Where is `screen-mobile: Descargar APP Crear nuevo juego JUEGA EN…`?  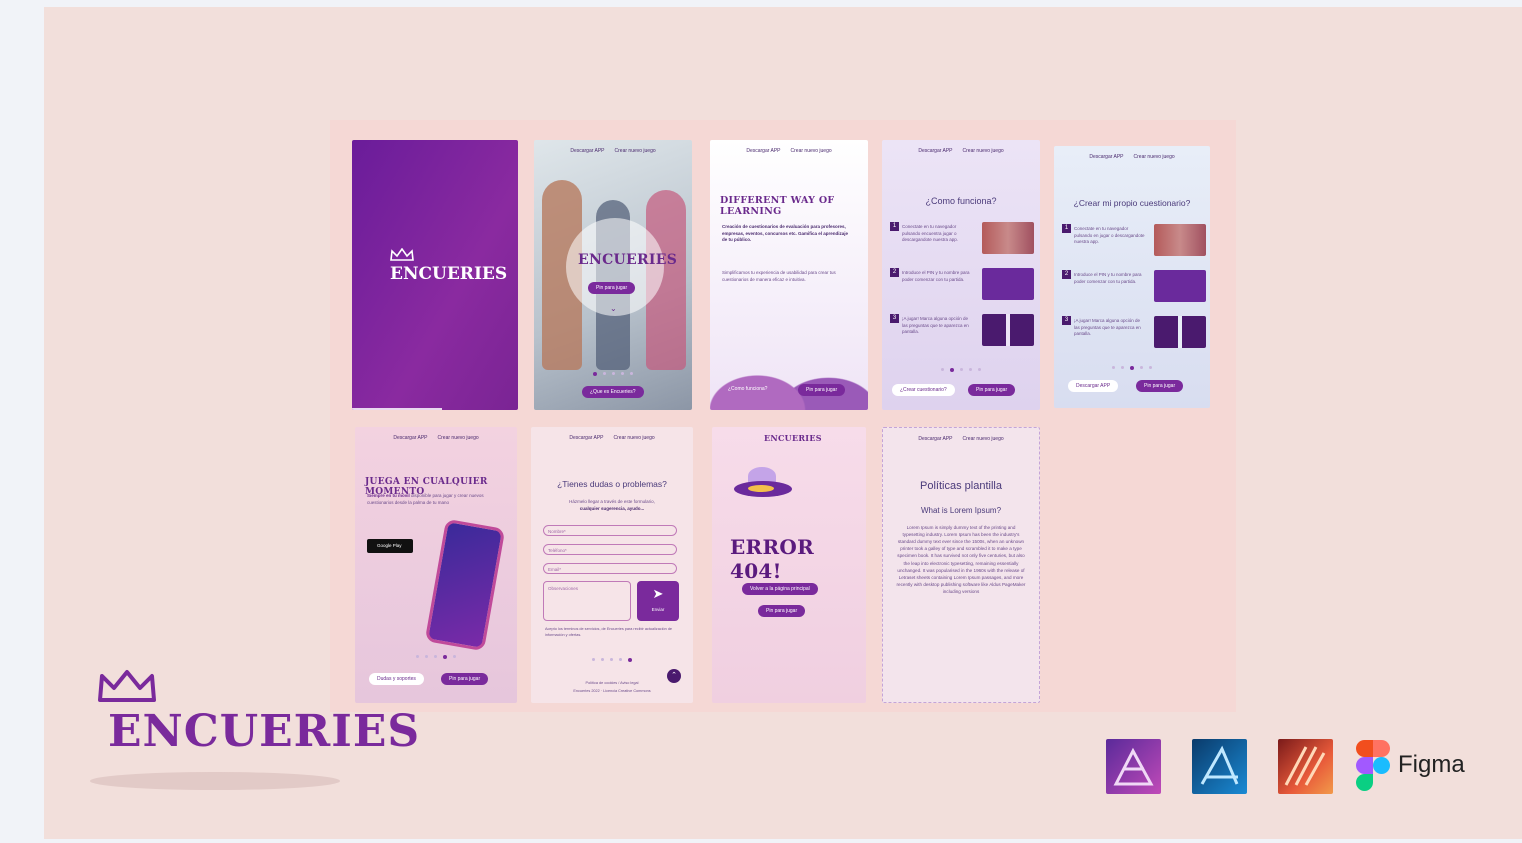 screen-mobile: Descargar APP Crear nuevo juego JUEGA EN… is located at coordinates (436, 565).